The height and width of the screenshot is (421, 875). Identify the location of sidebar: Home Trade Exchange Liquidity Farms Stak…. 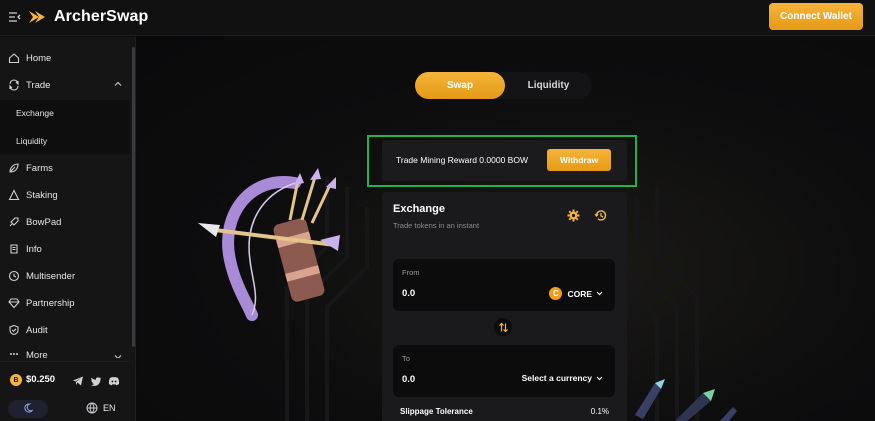
(68, 229).